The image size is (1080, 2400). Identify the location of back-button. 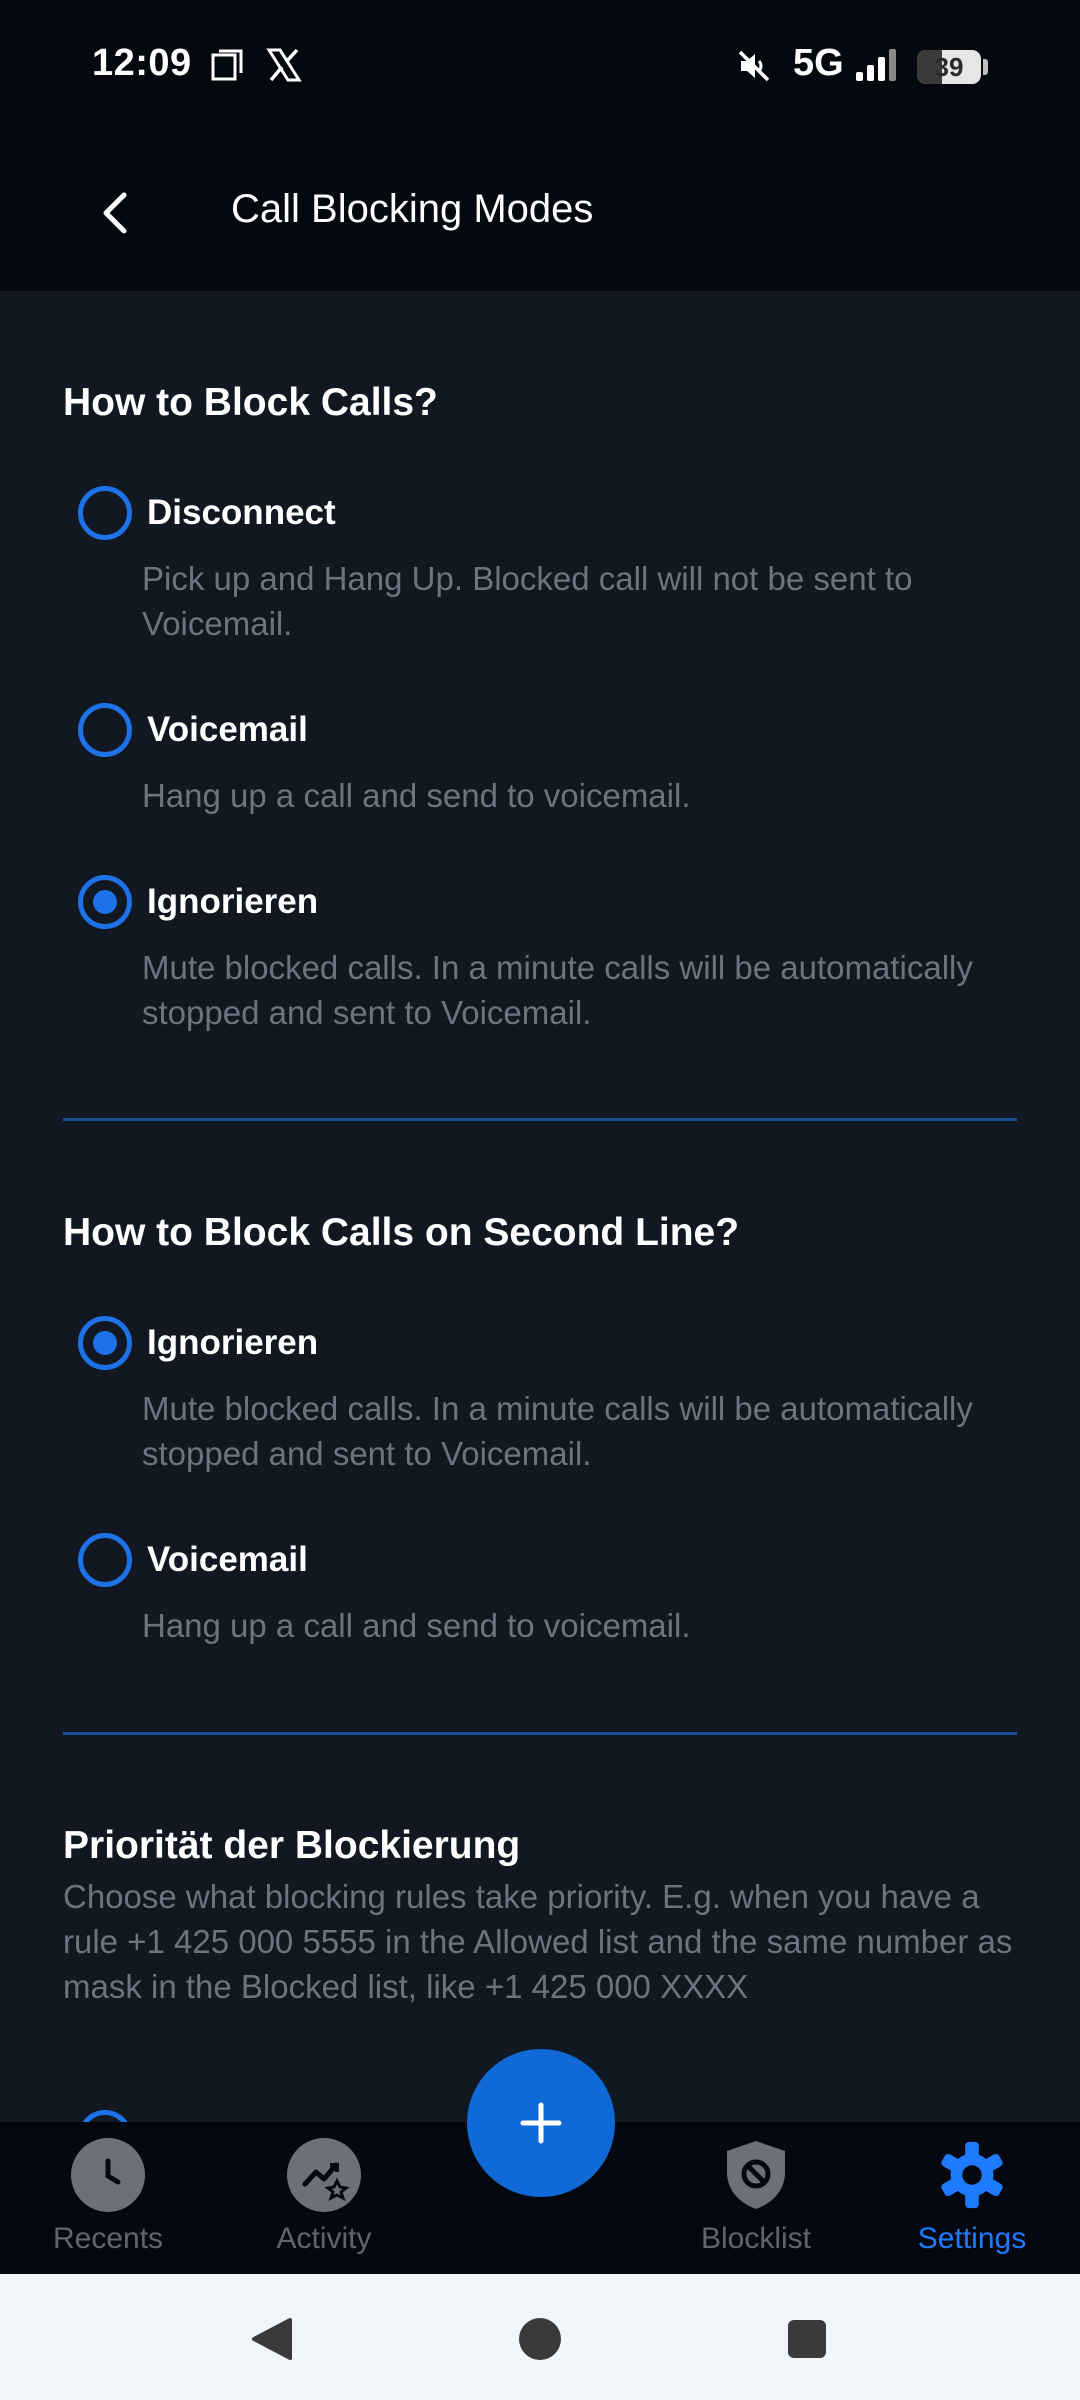
(116, 213).